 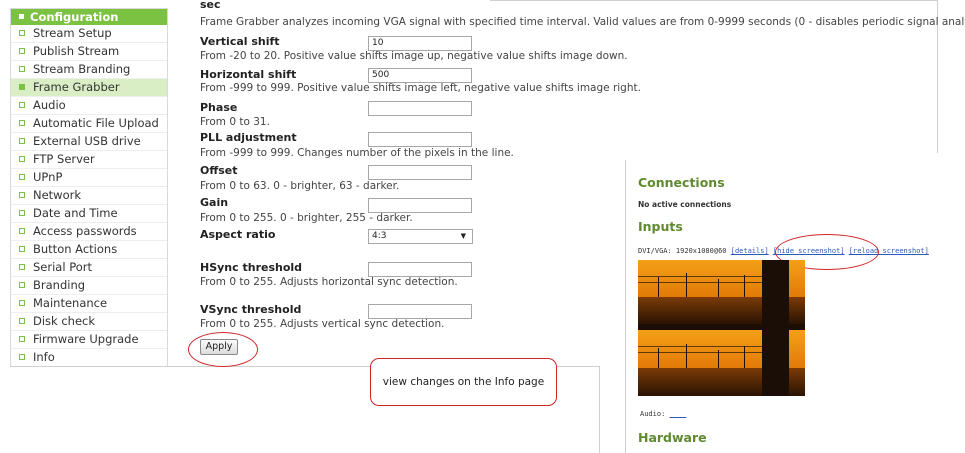 What do you see at coordinates (75, 213) in the screenshot?
I see `sidebar-item-label: Date and Time` at bounding box center [75, 213].